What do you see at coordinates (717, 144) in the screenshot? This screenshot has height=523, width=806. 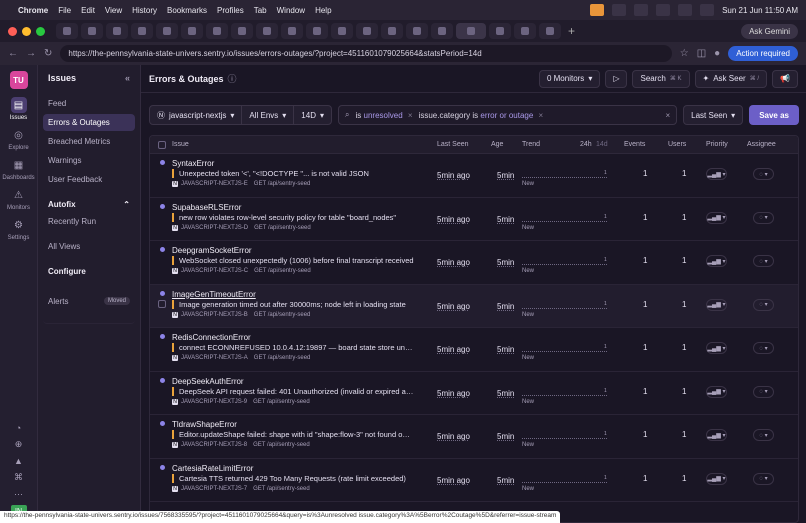 I see `col-priority: Priority` at bounding box center [717, 144].